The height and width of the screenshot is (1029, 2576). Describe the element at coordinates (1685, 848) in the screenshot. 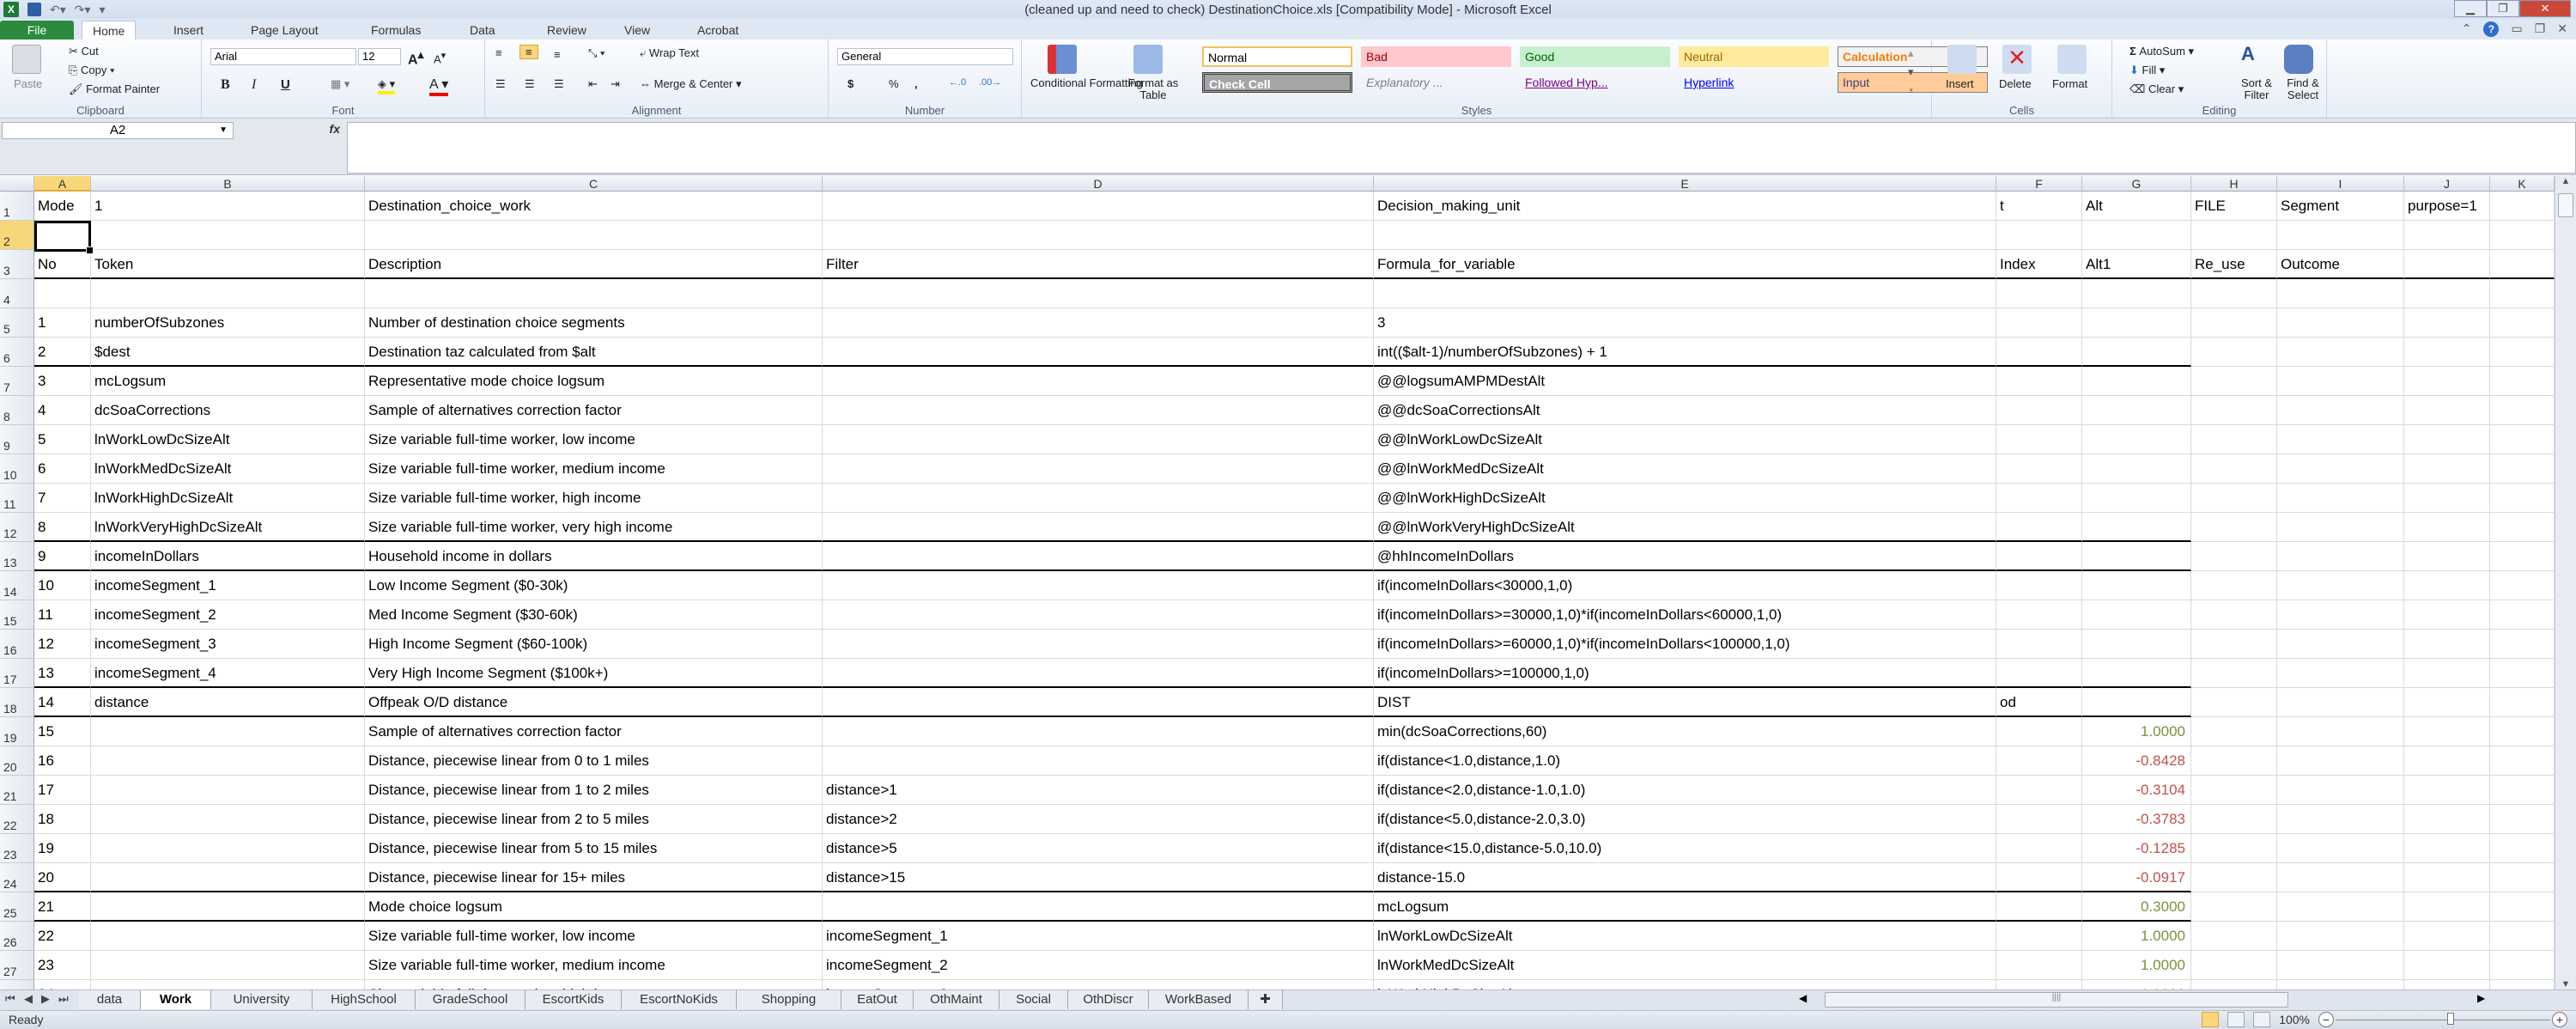

I see `cell-e23: if(distance<15.0,distance-5.0,10.0)` at that location.